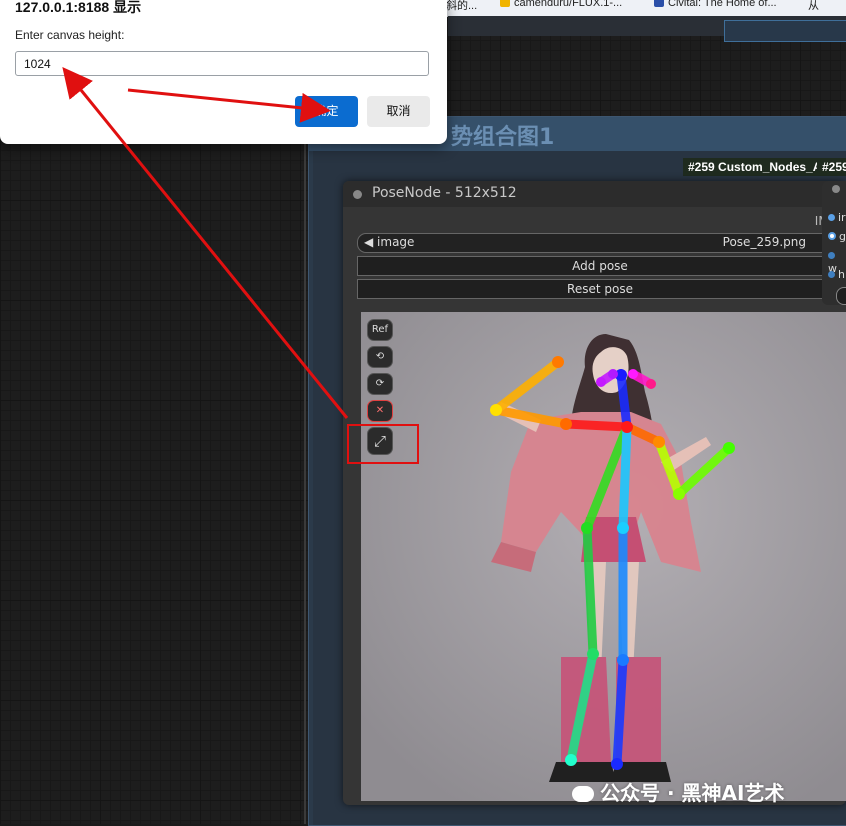 This screenshot has height=826, width=846. What do you see at coordinates (380, 411) in the screenshot?
I see `delete-icon: ✕` at bounding box center [380, 411].